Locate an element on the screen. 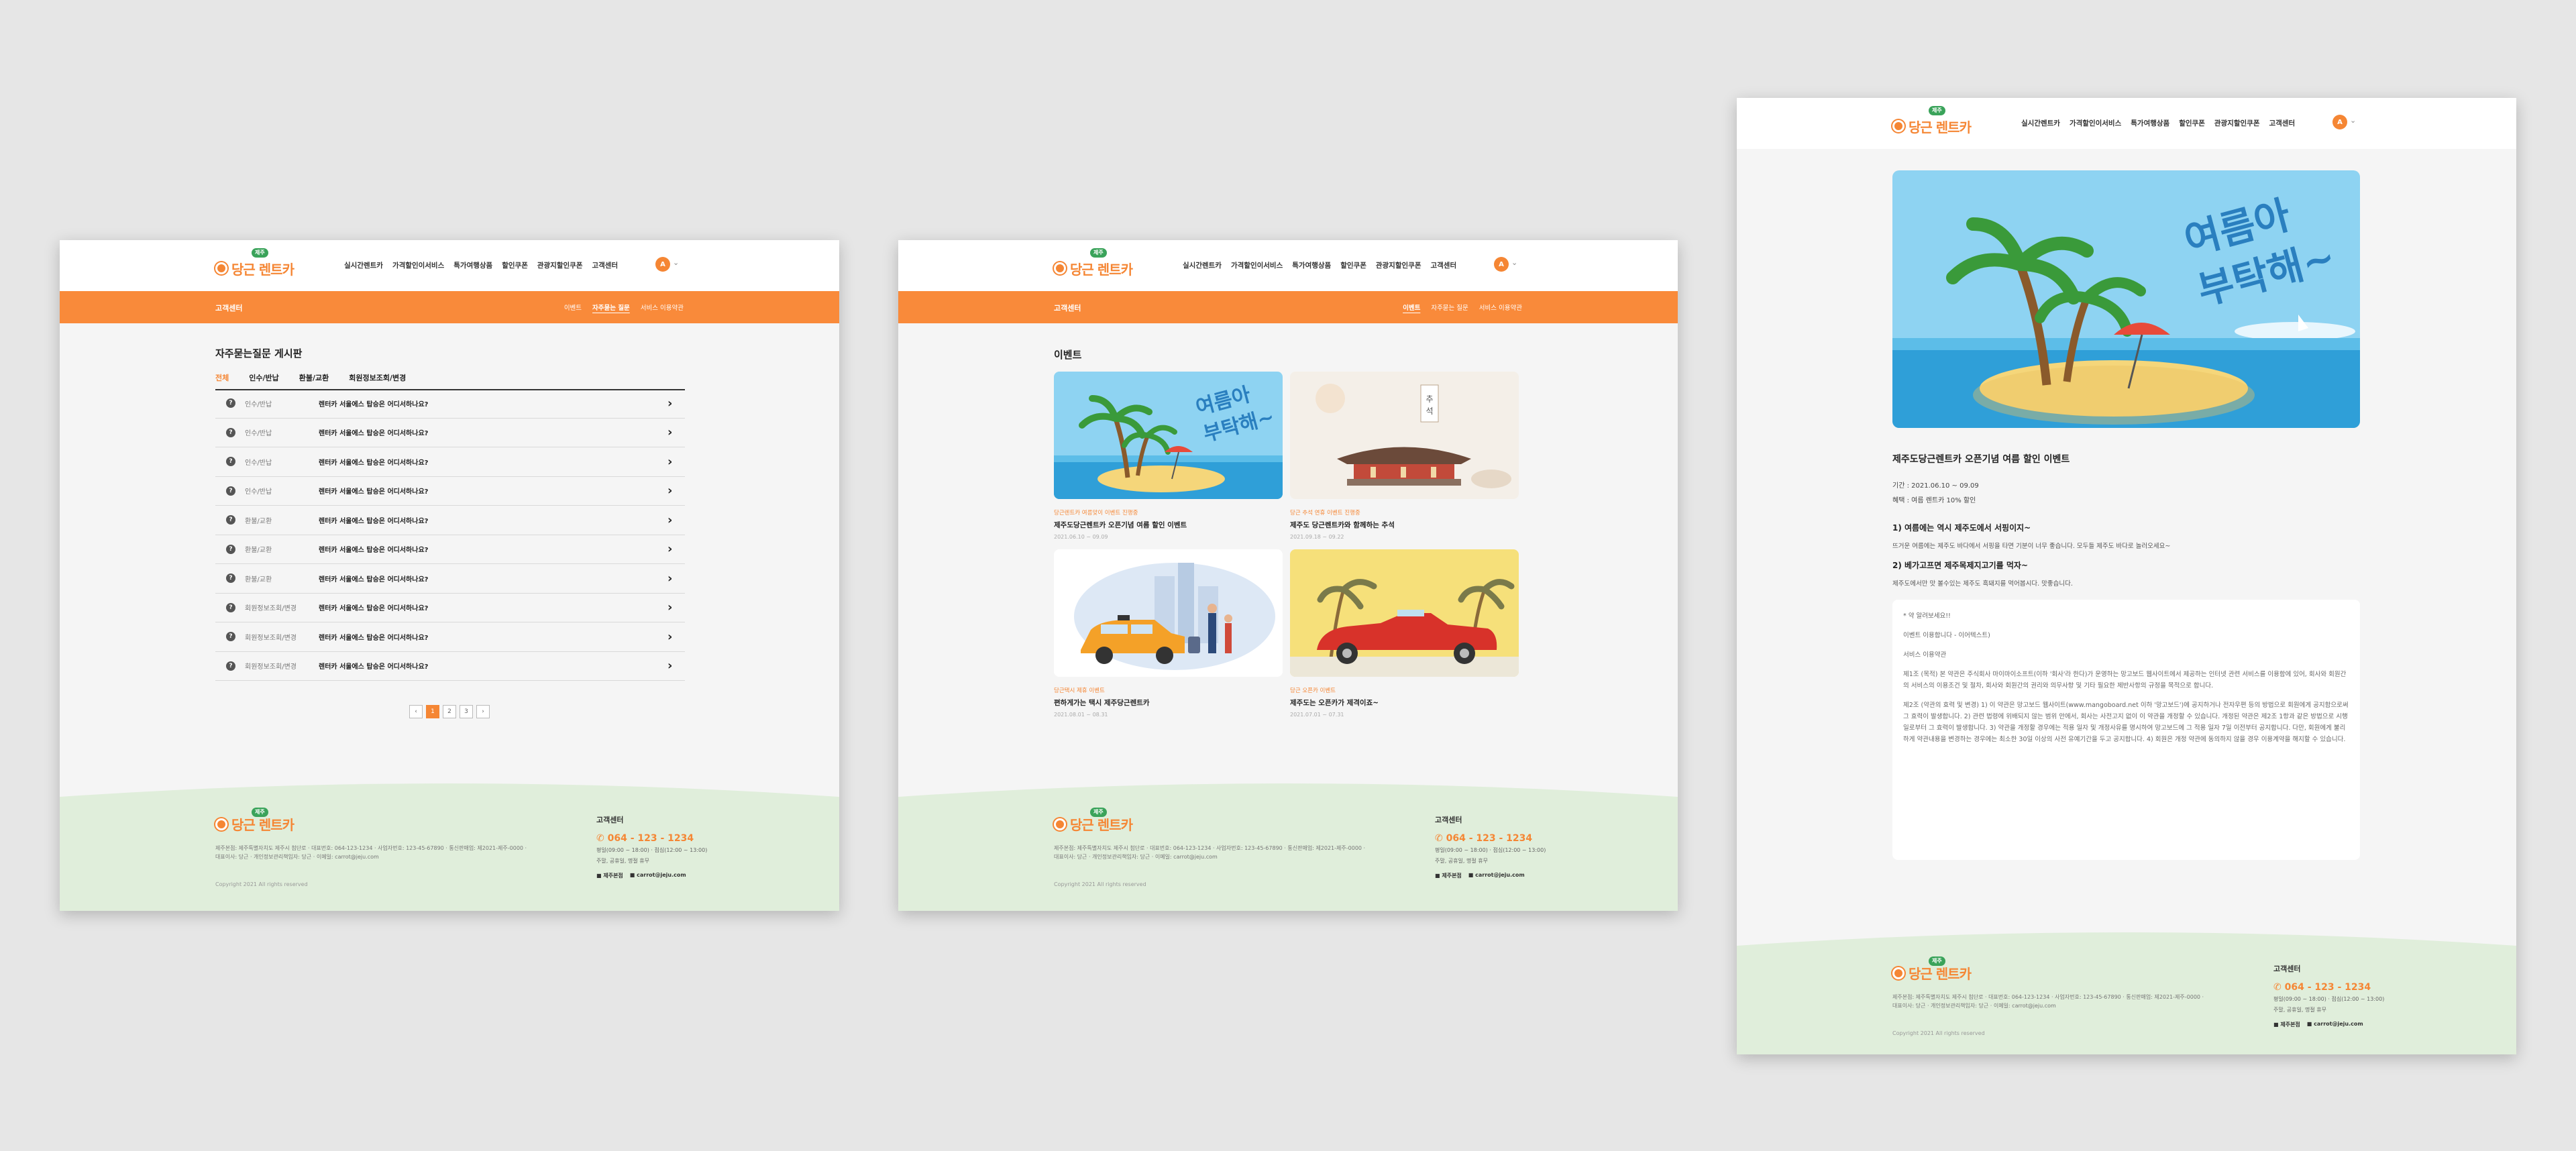 The width and height of the screenshot is (2576, 1151). tab-category: 회원정보조회/변경 is located at coordinates (377, 377).